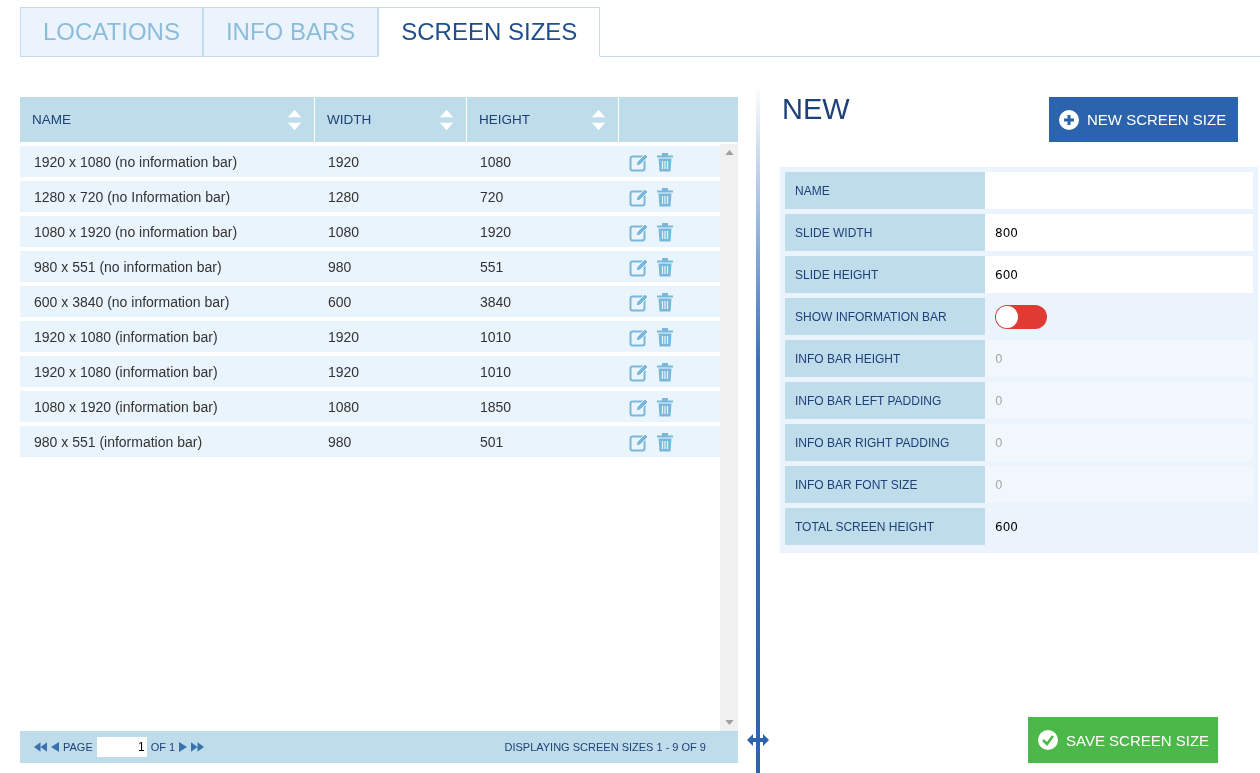 Image resolution: width=1260 pixels, height=773 pixels. What do you see at coordinates (121, 747) in the screenshot?
I see `page-input: 1` at bounding box center [121, 747].